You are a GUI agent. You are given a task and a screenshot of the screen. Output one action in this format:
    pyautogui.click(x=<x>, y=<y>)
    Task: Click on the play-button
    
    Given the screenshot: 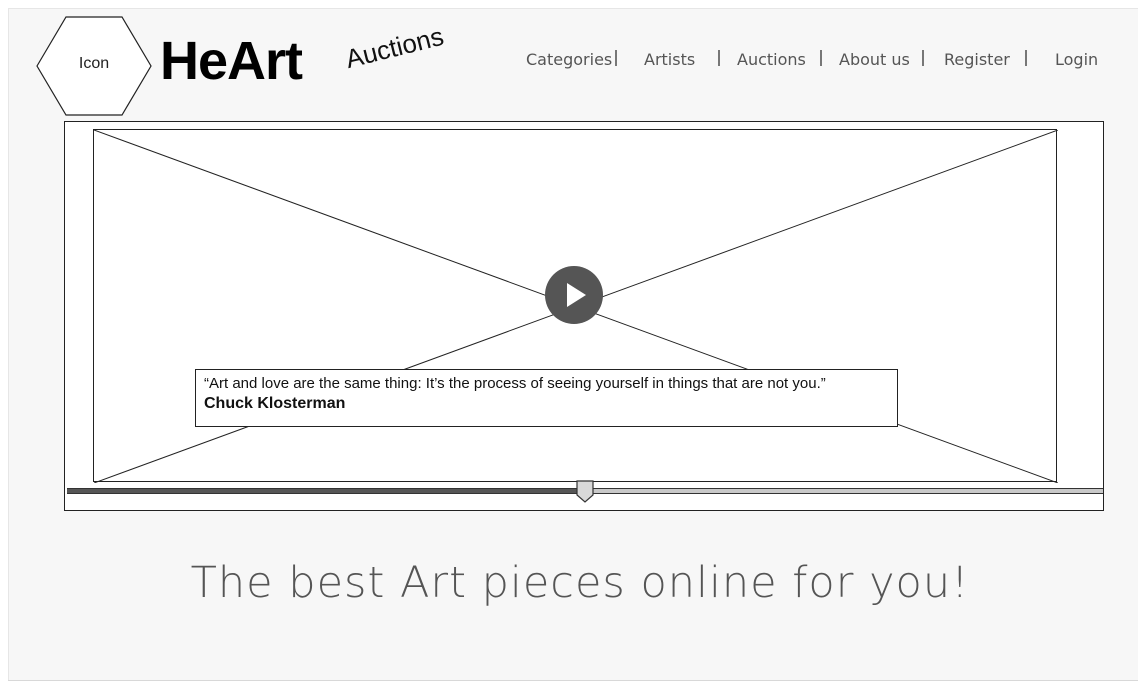 What is the action you would take?
    pyautogui.click(x=574, y=295)
    